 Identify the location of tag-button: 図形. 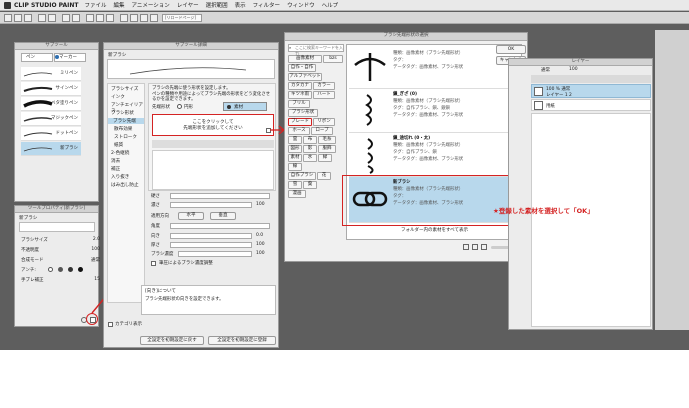
(295, 149).